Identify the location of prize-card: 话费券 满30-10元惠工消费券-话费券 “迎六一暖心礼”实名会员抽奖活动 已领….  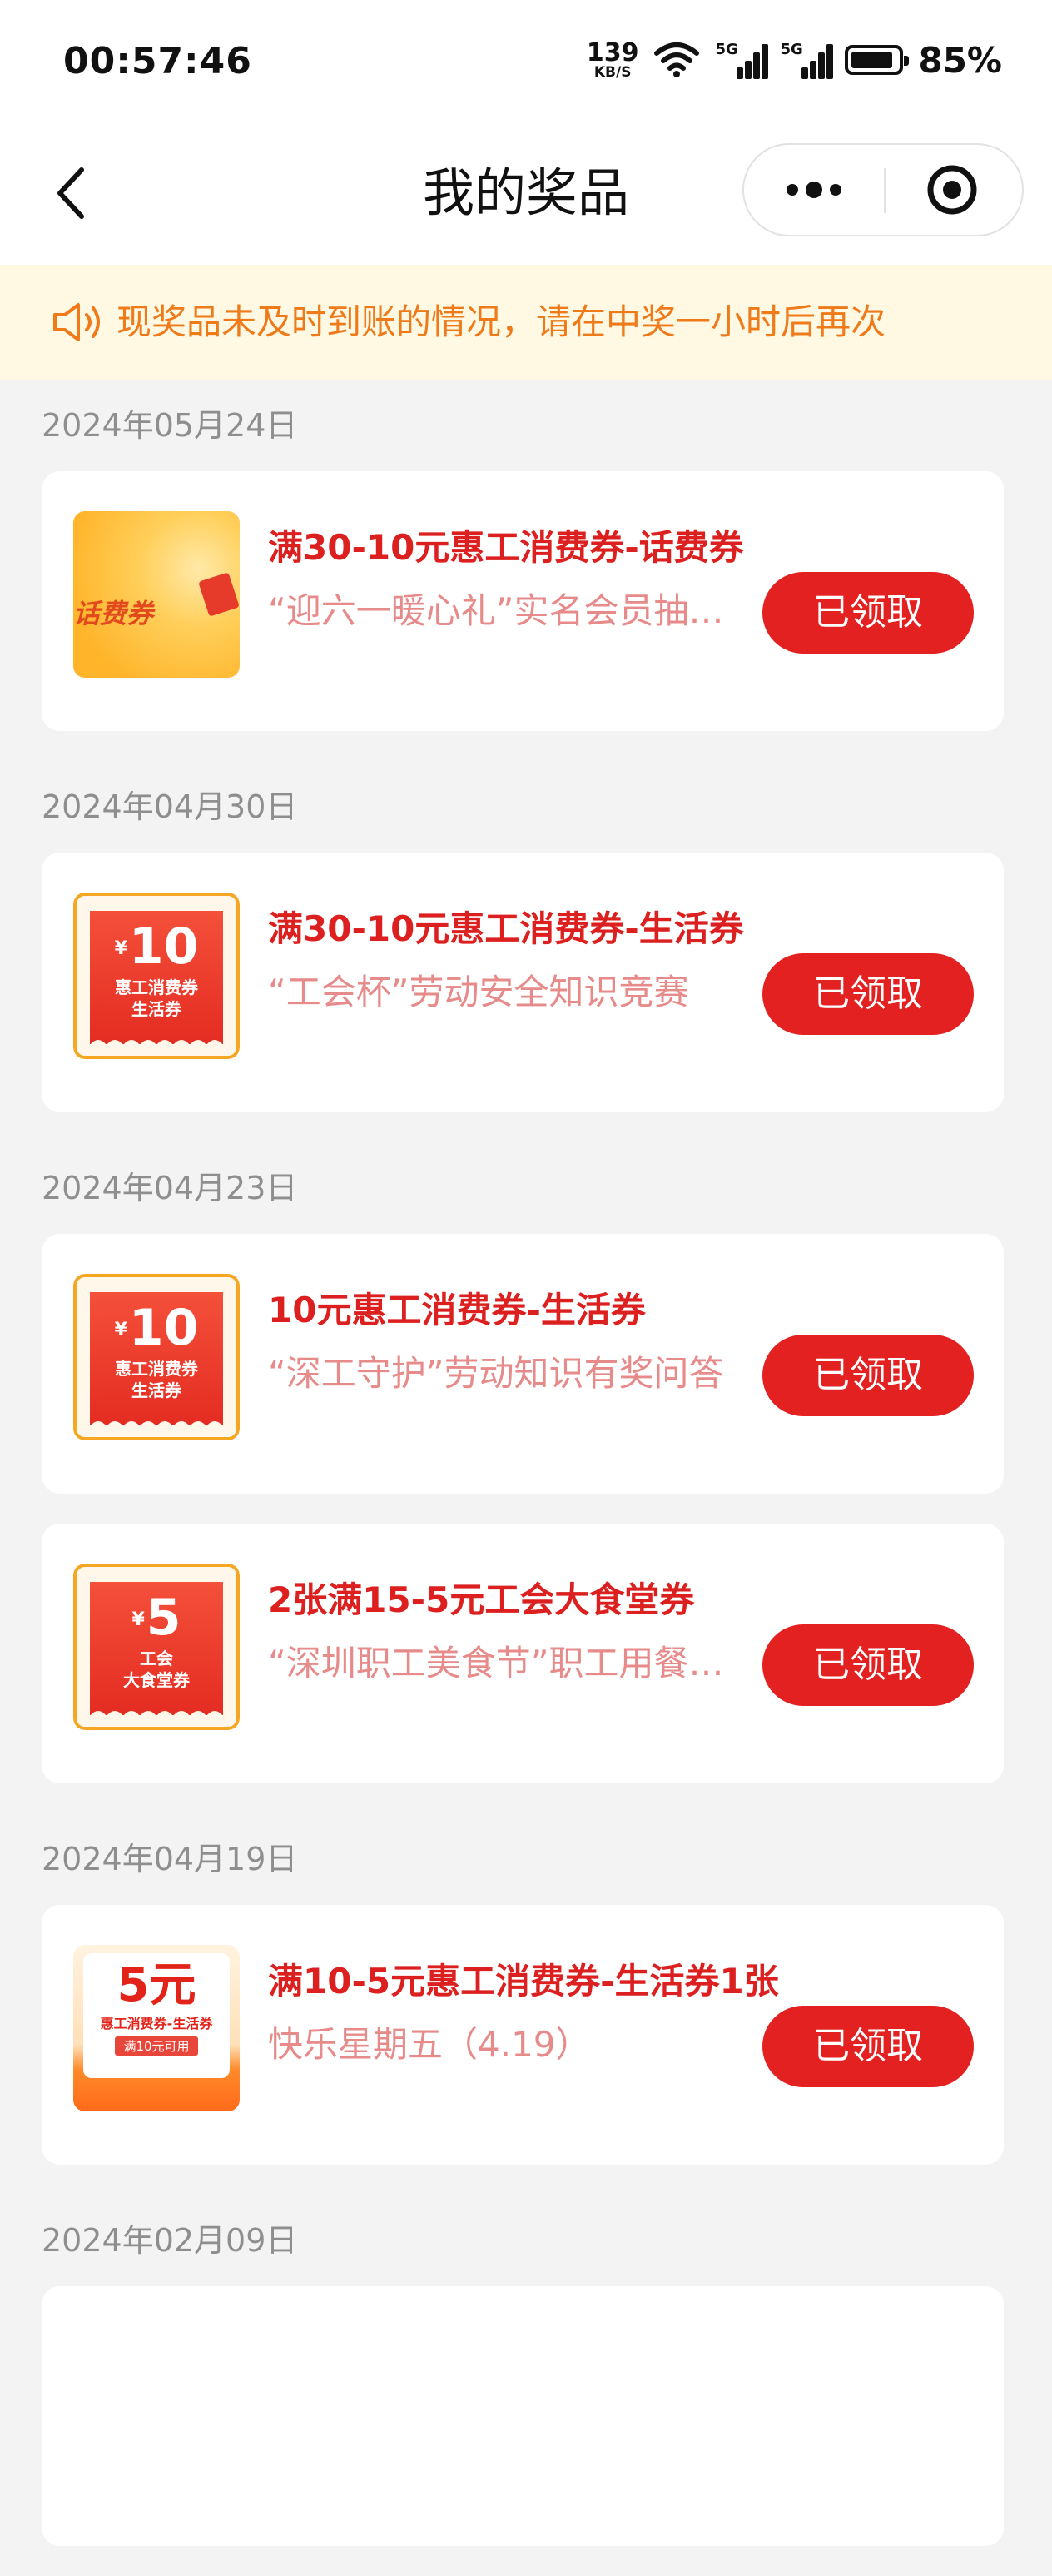
(523, 601).